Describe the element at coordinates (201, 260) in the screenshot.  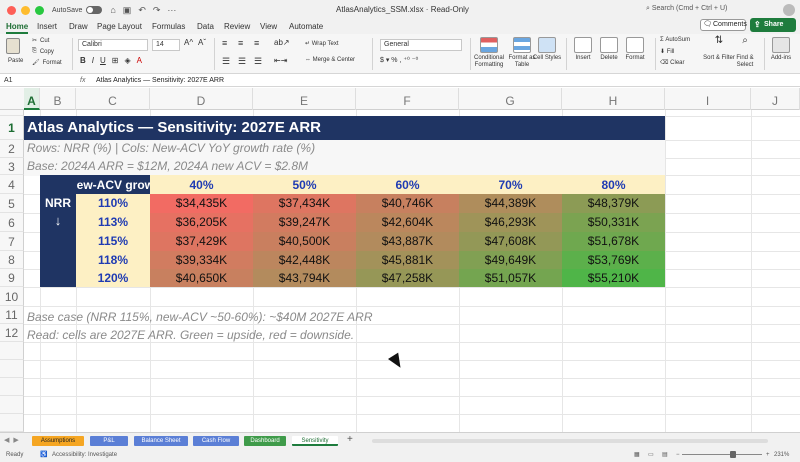
I see `sensitivity-cell: $39,334K` at that location.